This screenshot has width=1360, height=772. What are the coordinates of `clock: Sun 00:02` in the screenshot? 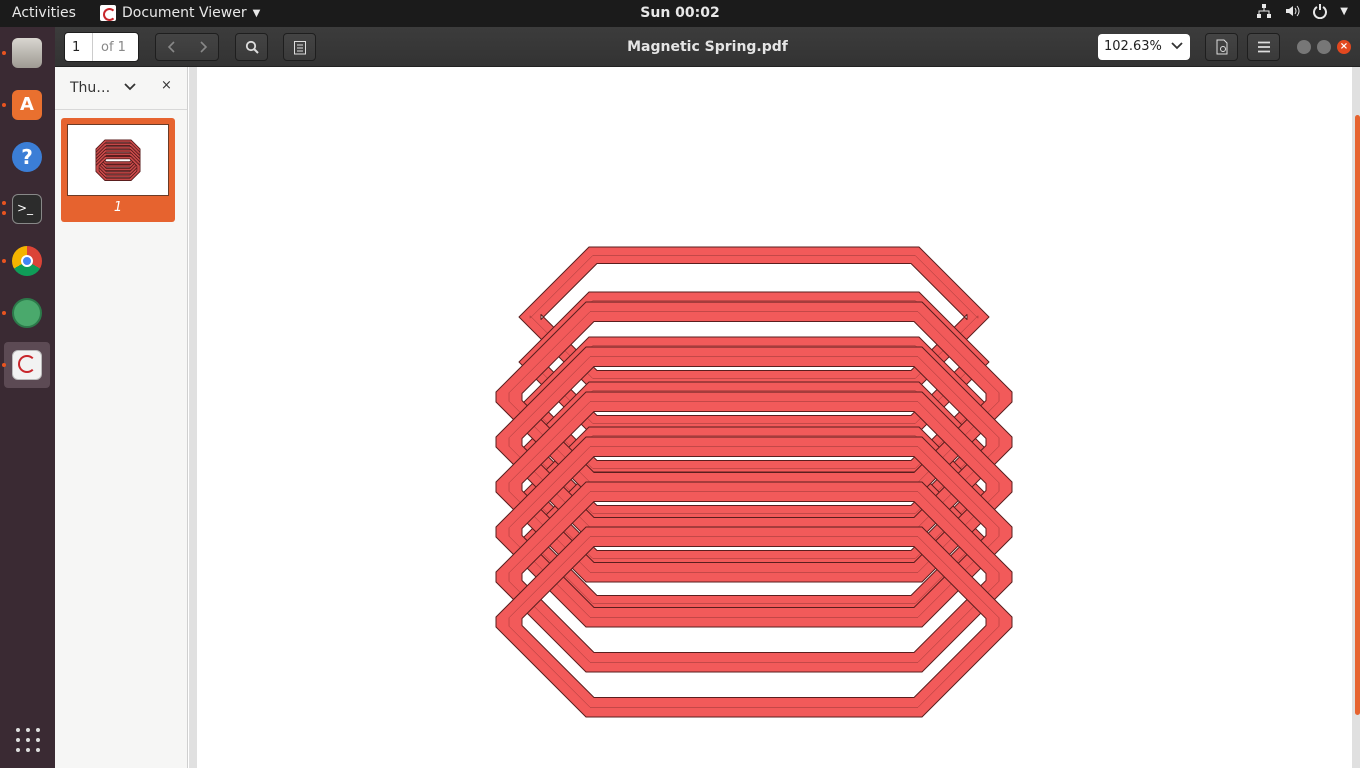 It's located at (680, 13).